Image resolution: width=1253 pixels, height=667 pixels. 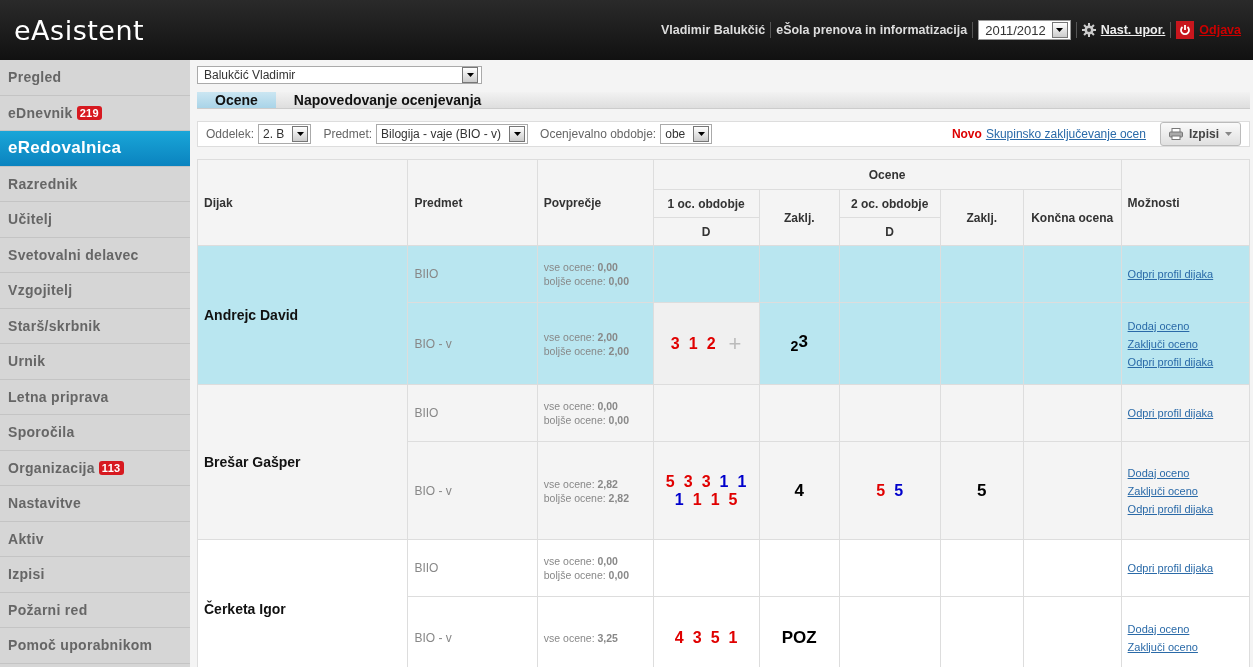 What do you see at coordinates (887, 174) in the screenshot?
I see `column-header: Ocene` at bounding box center [887, 174].